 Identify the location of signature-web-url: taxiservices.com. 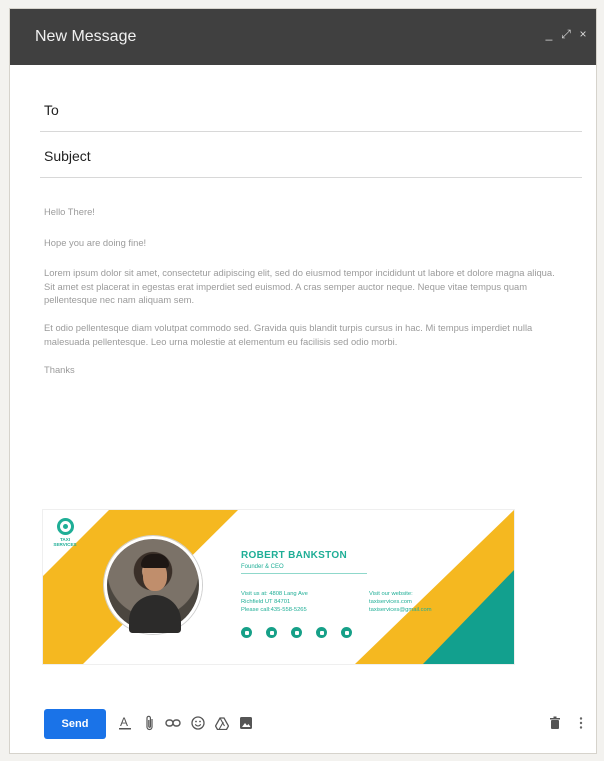
(400, 602).